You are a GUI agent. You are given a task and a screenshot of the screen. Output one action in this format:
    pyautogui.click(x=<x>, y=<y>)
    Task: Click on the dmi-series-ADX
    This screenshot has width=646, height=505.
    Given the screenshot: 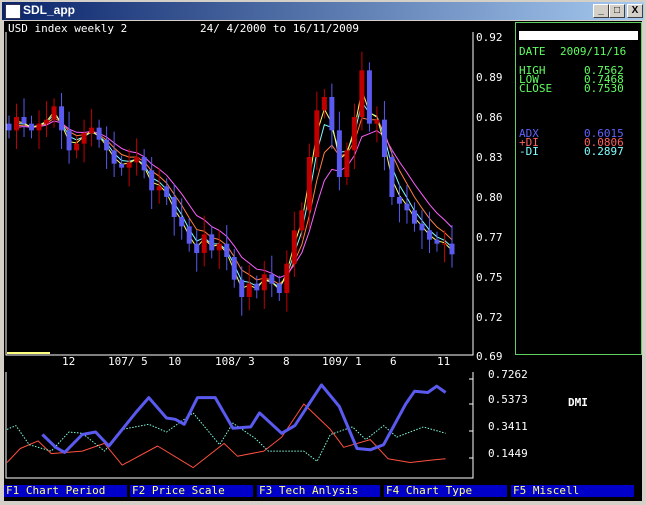 What is the action you would take?
    pyautogui.click(x=244, y=418)
    